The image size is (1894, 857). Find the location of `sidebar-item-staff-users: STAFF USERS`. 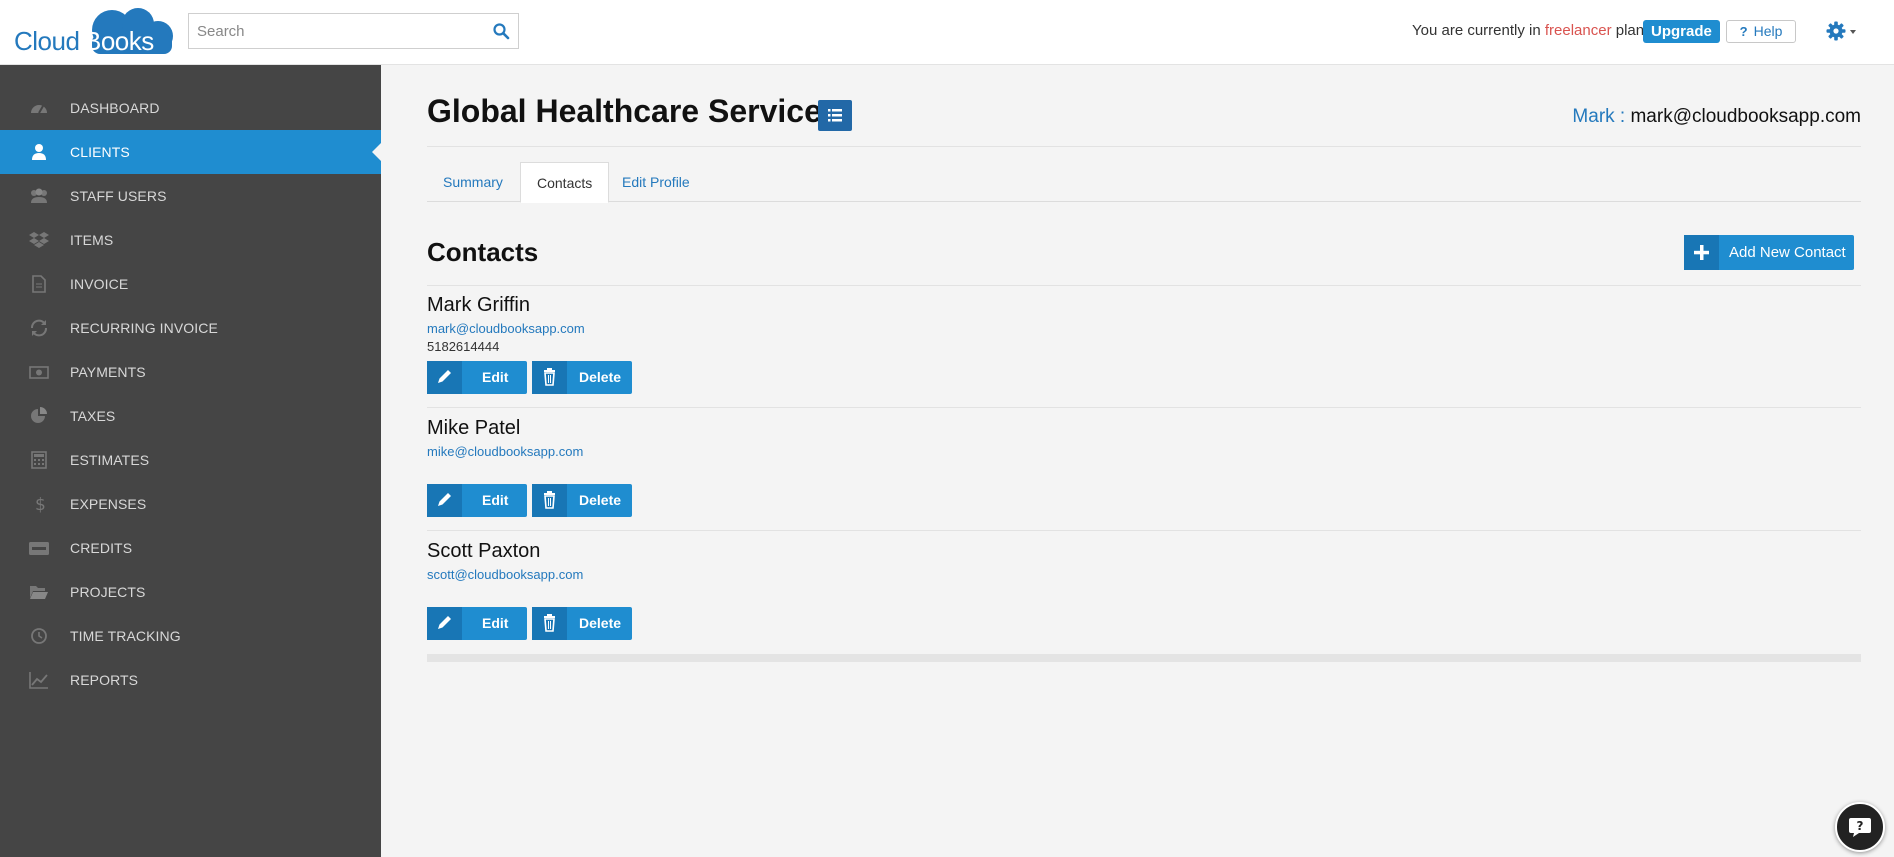

sidebar-item-staff-users: STAFF USERS is located at coordinates (190, 196).